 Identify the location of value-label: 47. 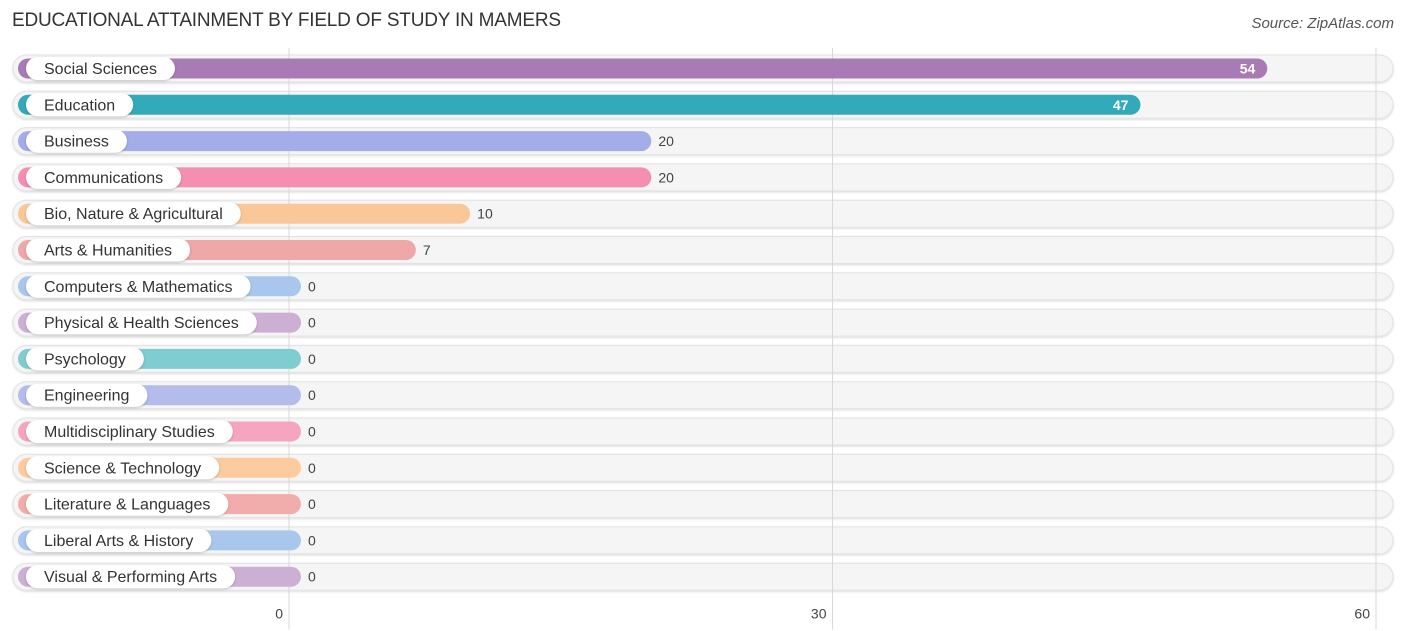
(1121, 105).